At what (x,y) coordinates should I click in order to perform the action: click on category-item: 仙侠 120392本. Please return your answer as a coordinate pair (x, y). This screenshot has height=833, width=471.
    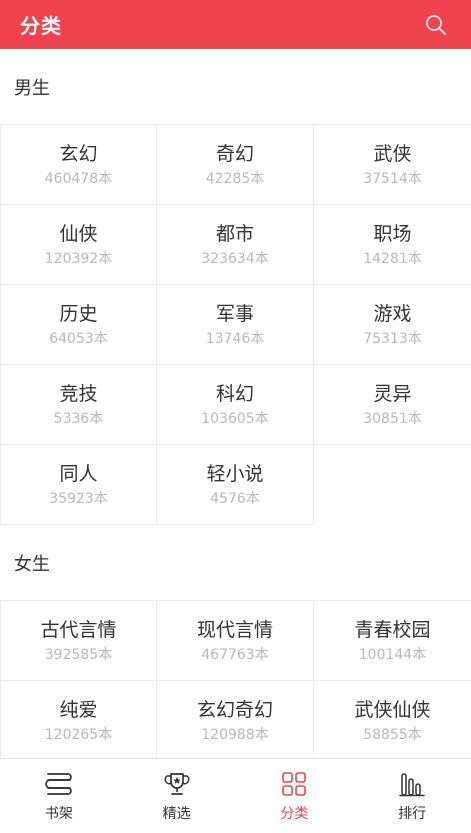
    Looking at the image, I should click on (78, 245).